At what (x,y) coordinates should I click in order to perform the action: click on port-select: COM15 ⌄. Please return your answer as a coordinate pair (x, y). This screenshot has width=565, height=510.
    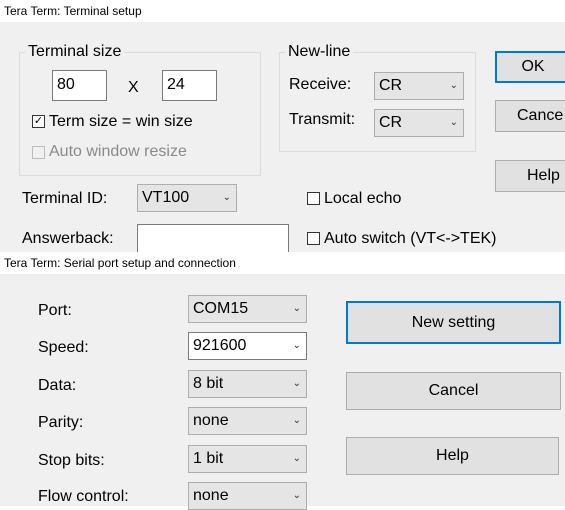
    Looking at the image, I should click on (247, 309).